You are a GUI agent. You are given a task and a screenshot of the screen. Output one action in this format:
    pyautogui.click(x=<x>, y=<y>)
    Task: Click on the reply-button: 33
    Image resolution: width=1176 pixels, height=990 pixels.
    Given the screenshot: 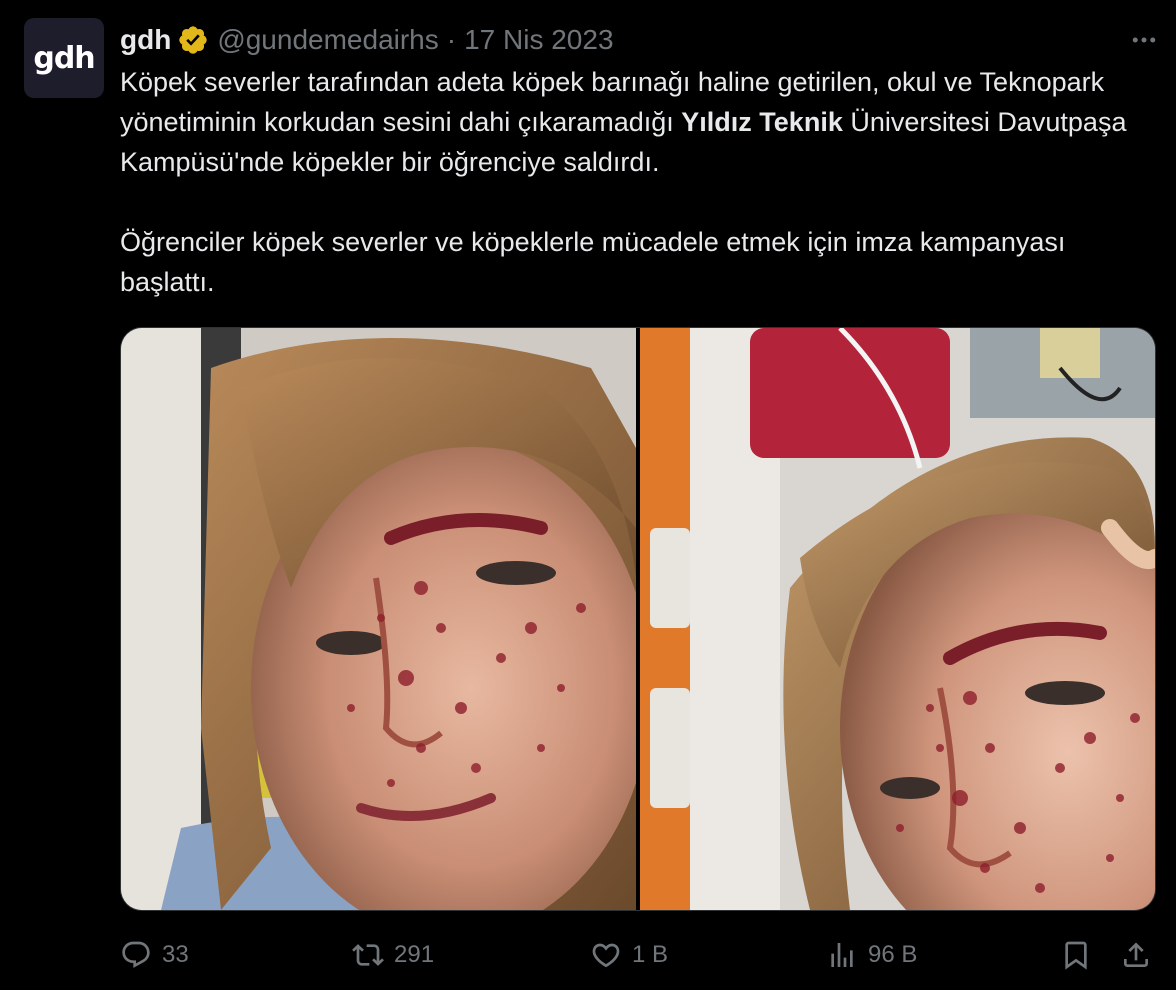 What is the action you would take?
    pyautogui.click(x=154, y=955)
    